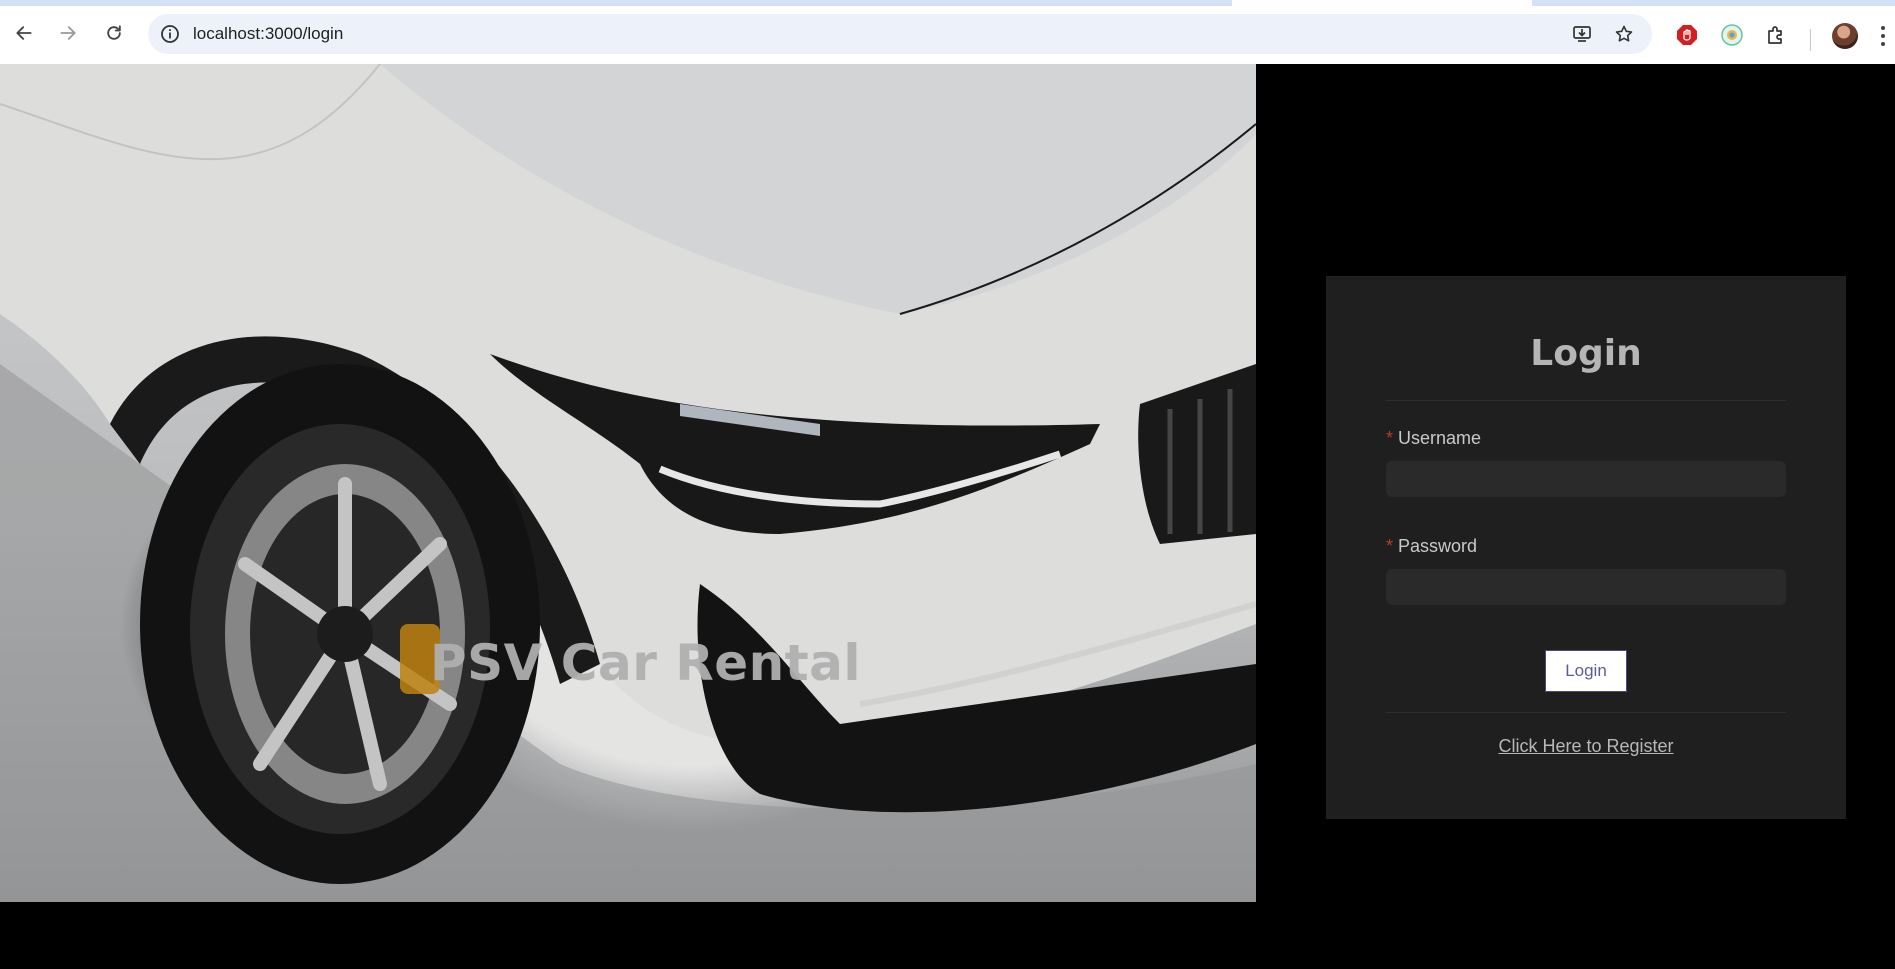 The height and width of the screenshot is (969, 1895). What do you see at coordinates (1810, 40) in the screenshot?
I see `toolbar-divider` at bounding box center [1810, 40].